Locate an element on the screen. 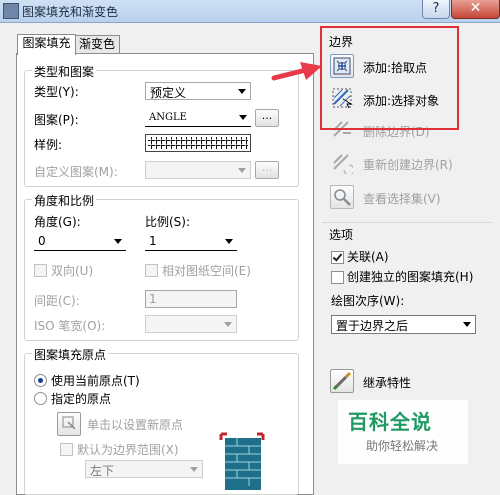  window-title: 图案填充和渐变色 is located at coordinates (70, 12).